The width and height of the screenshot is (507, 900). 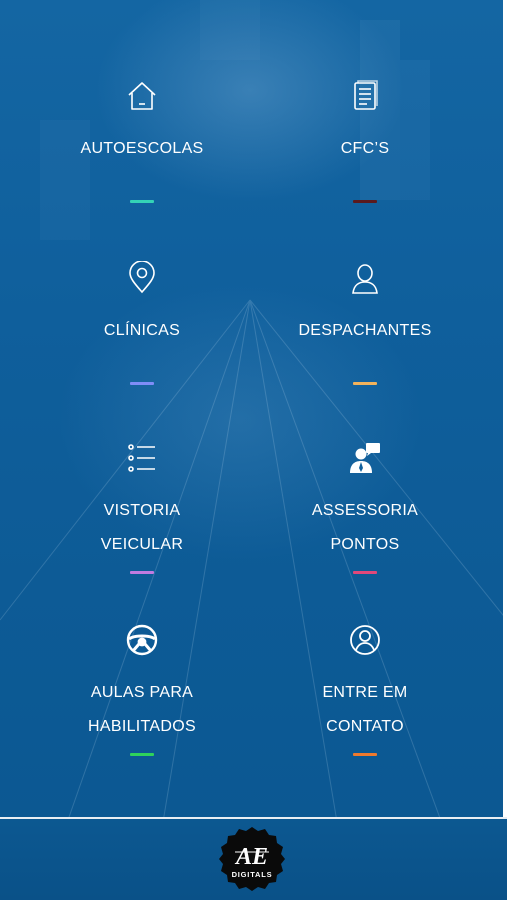 I want to click on user-circle-icon, so click(x=365, y=640).